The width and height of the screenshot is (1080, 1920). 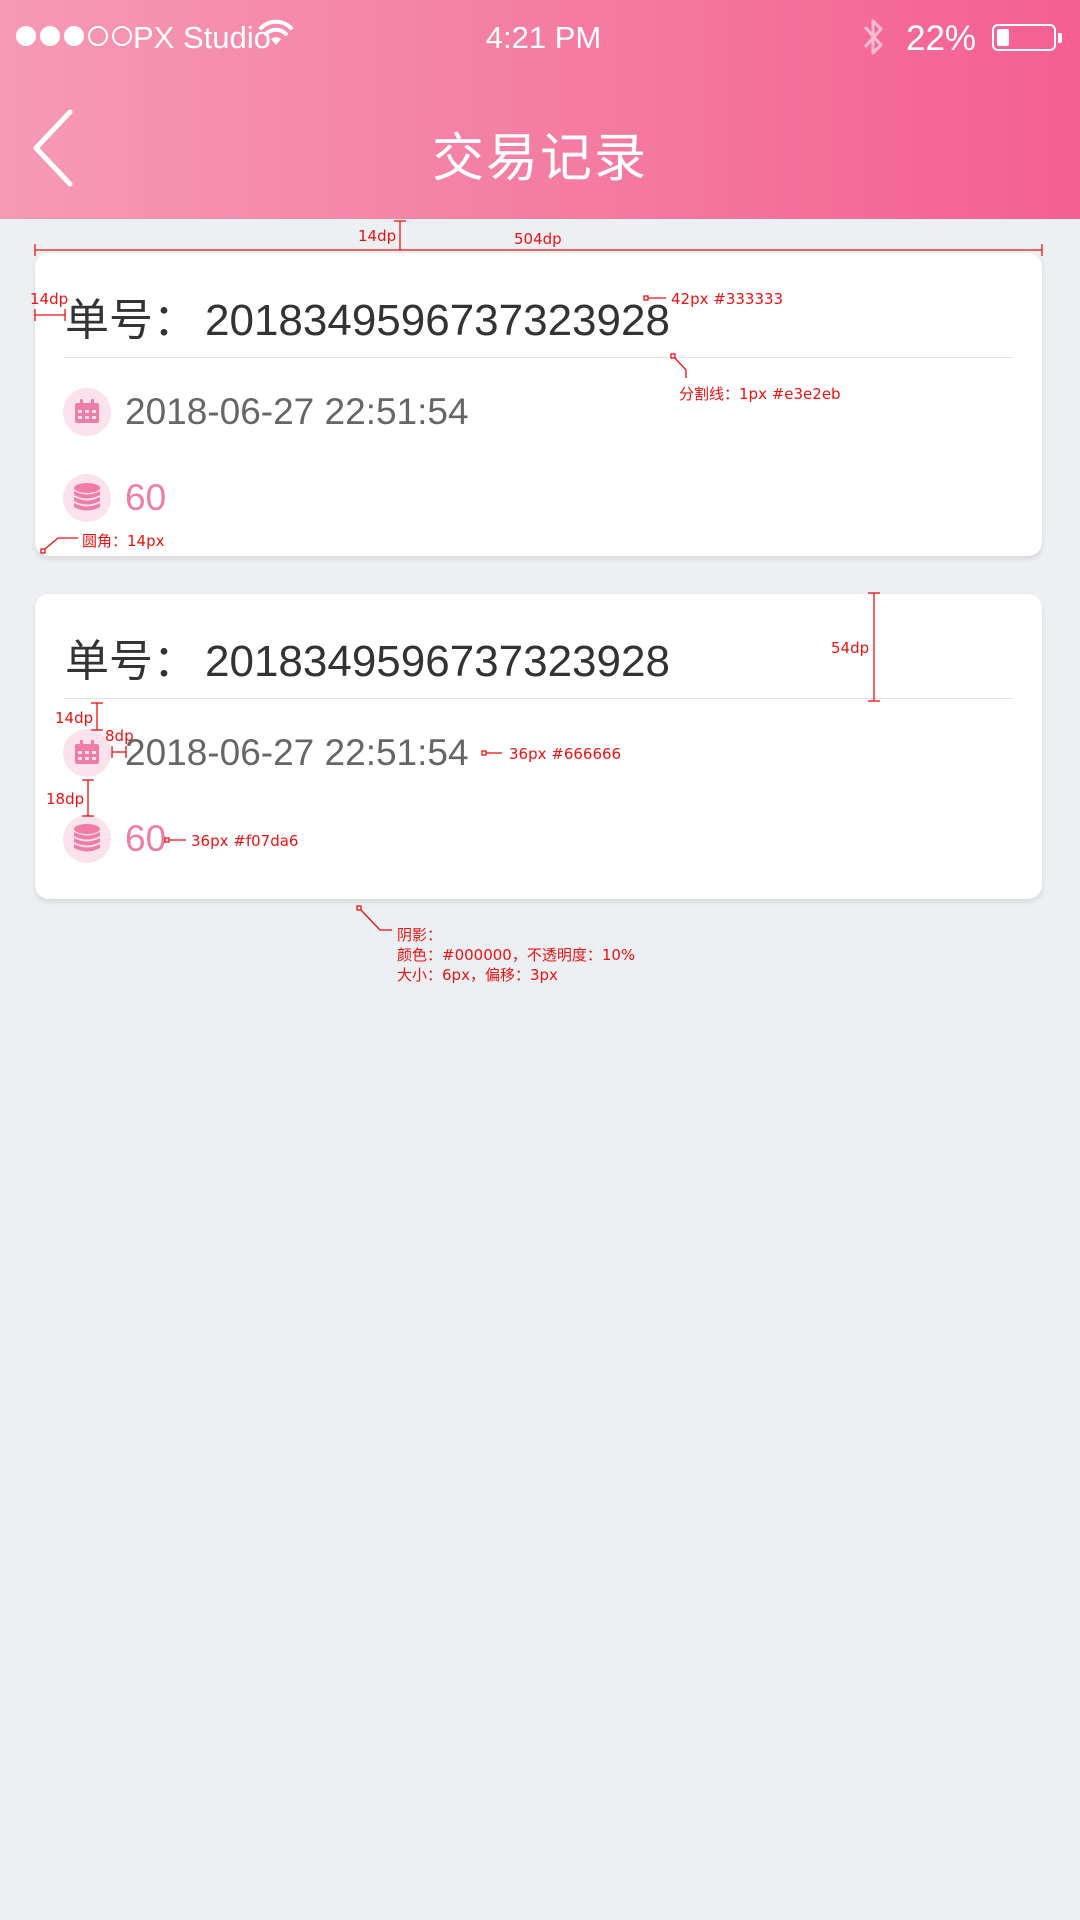 I want to click on date-row: 2018-06-27 22:51:54, so click(x=266, y=412).